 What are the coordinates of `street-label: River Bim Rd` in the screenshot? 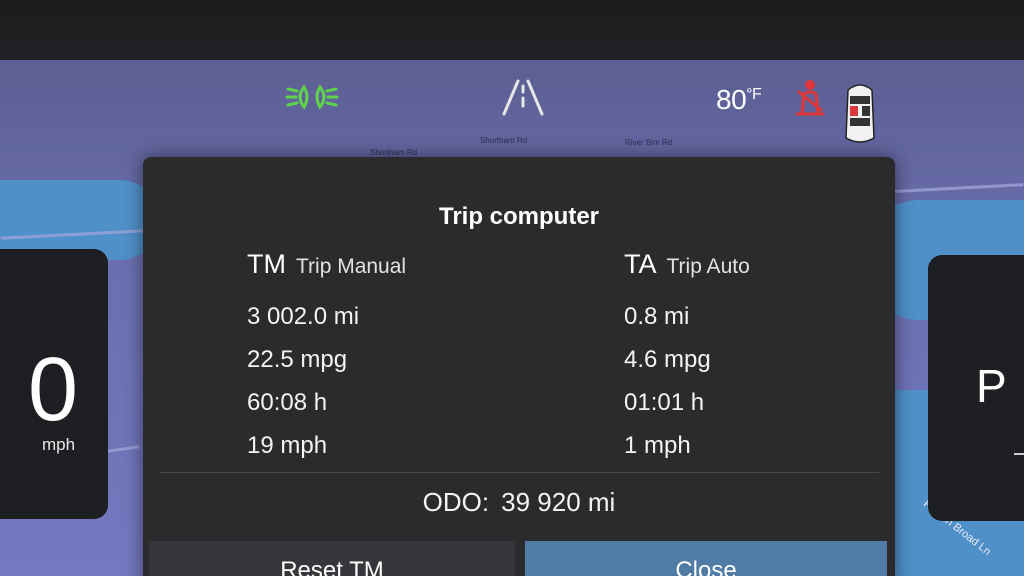 It's located at (649, 142).